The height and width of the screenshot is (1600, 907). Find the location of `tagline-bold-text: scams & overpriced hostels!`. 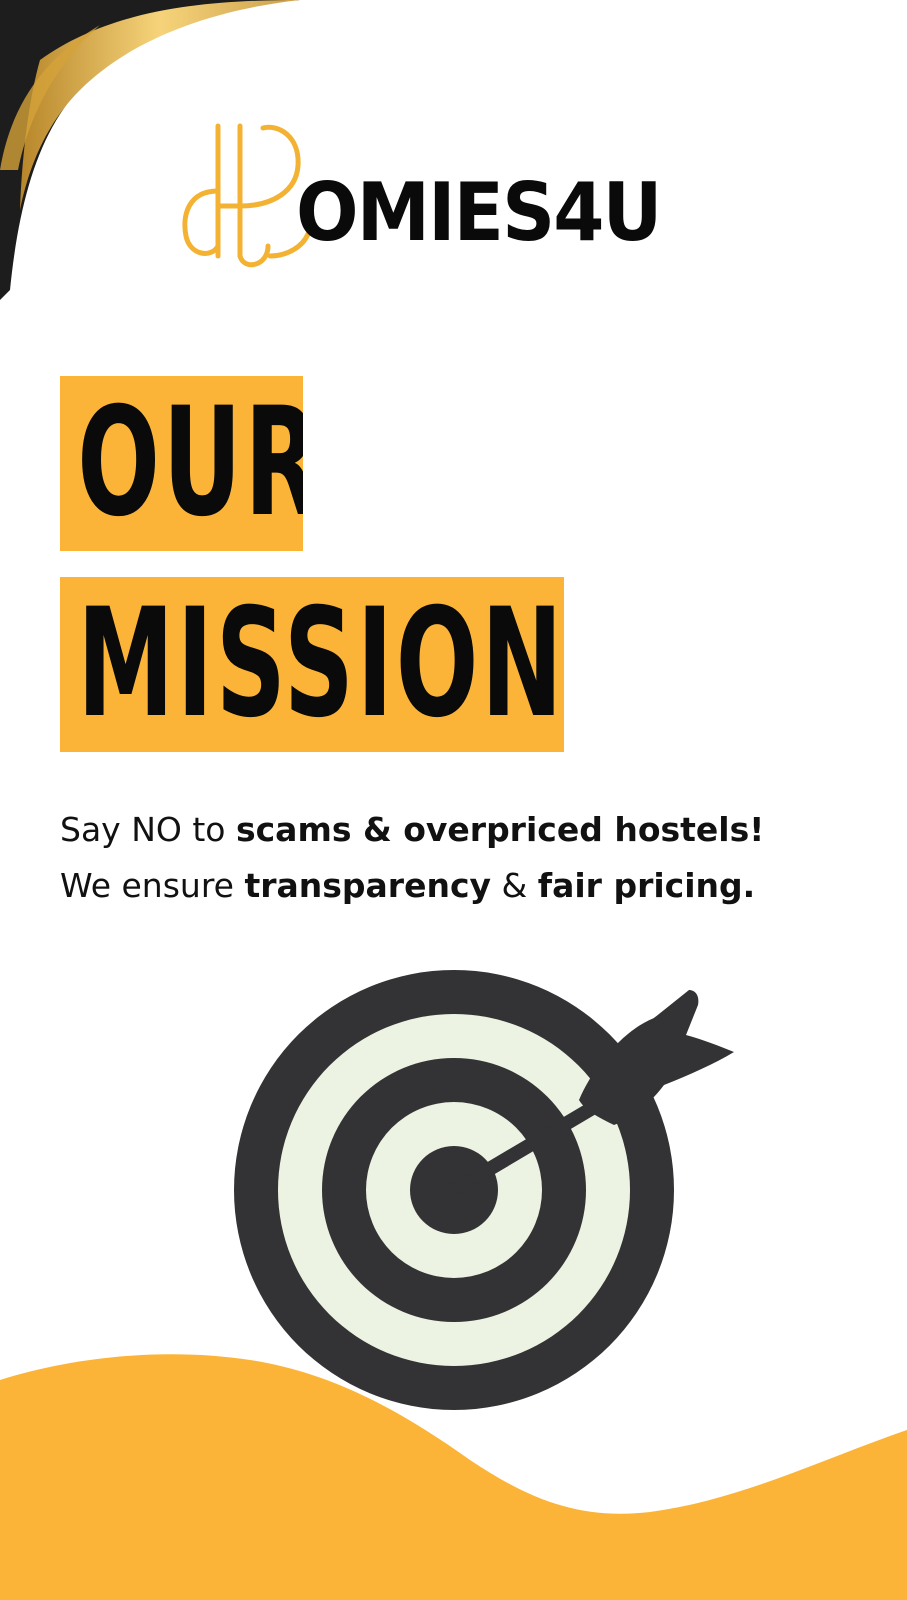

tagline-bold-text: scams & overpriced hostels! is located at coordinates (500, 829).